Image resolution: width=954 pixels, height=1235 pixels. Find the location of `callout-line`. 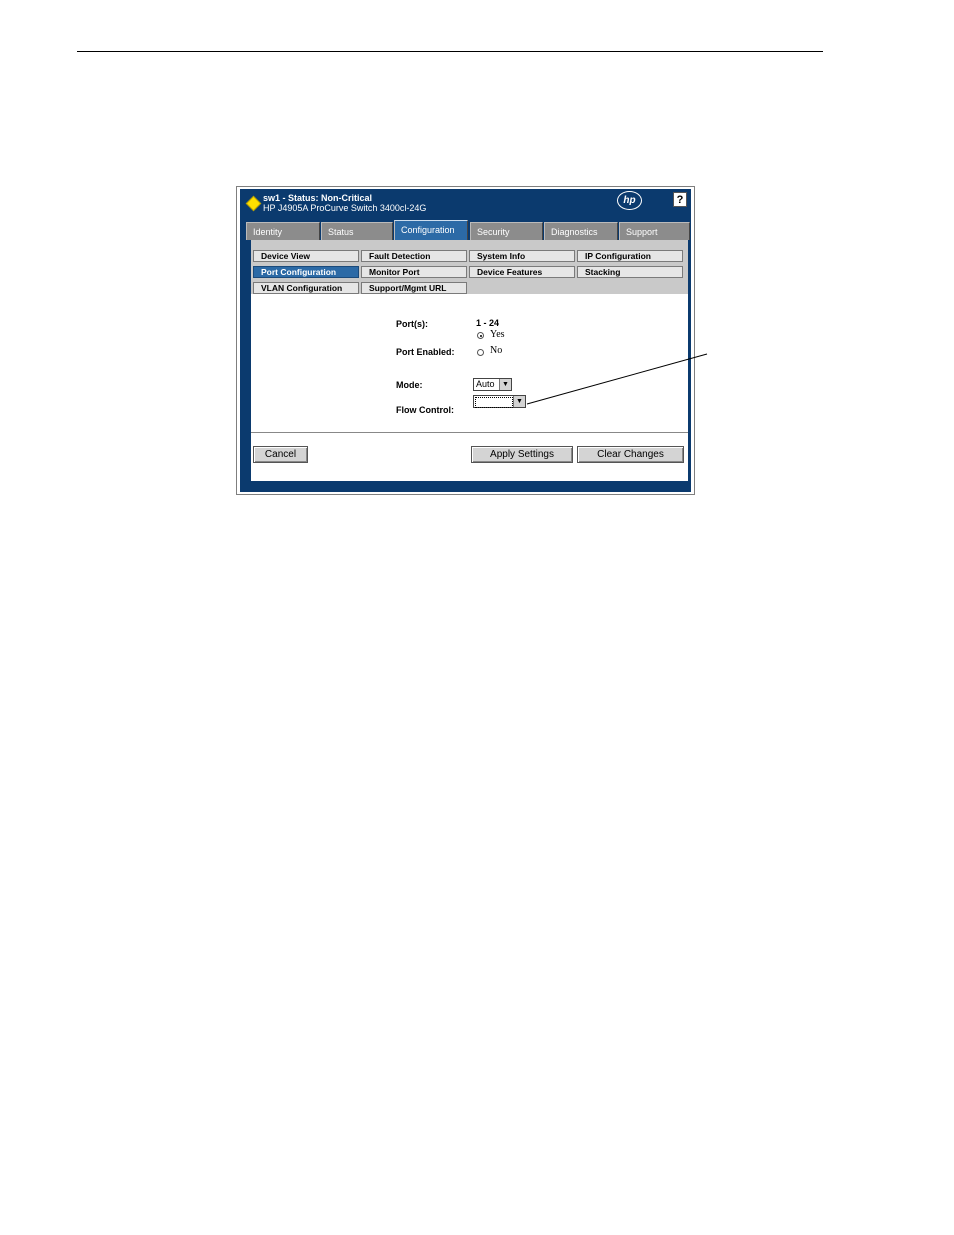

callout-line is located at coordinates (617, 379).